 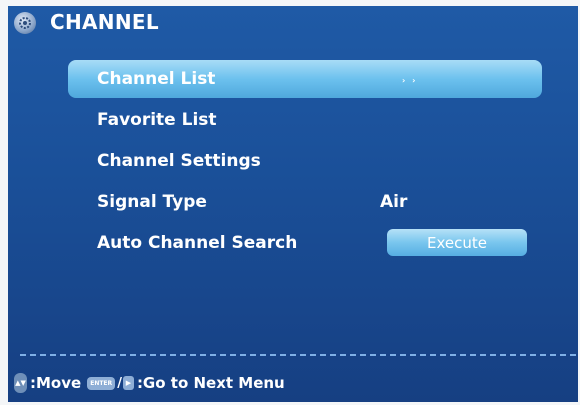 I want to click on right-arrow-key-icon: ▶, so click(x=128, y=383).